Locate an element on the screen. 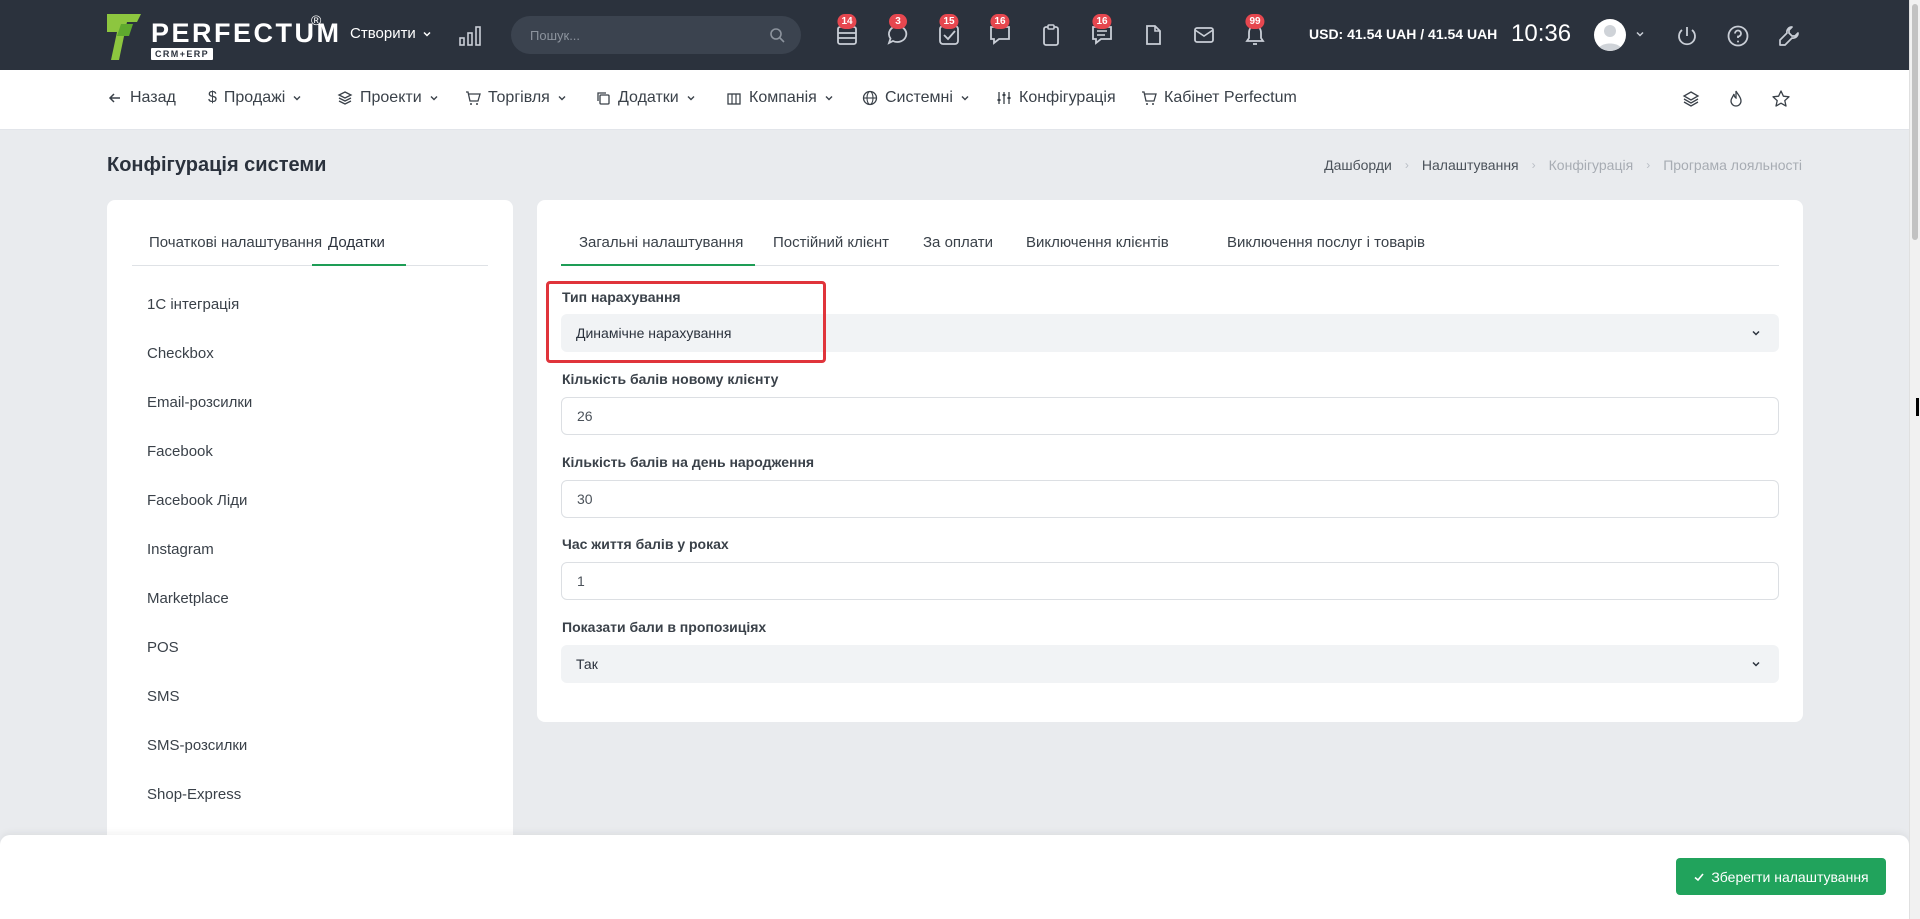  points-lifetime-input is located at coordinates (1170, 581).